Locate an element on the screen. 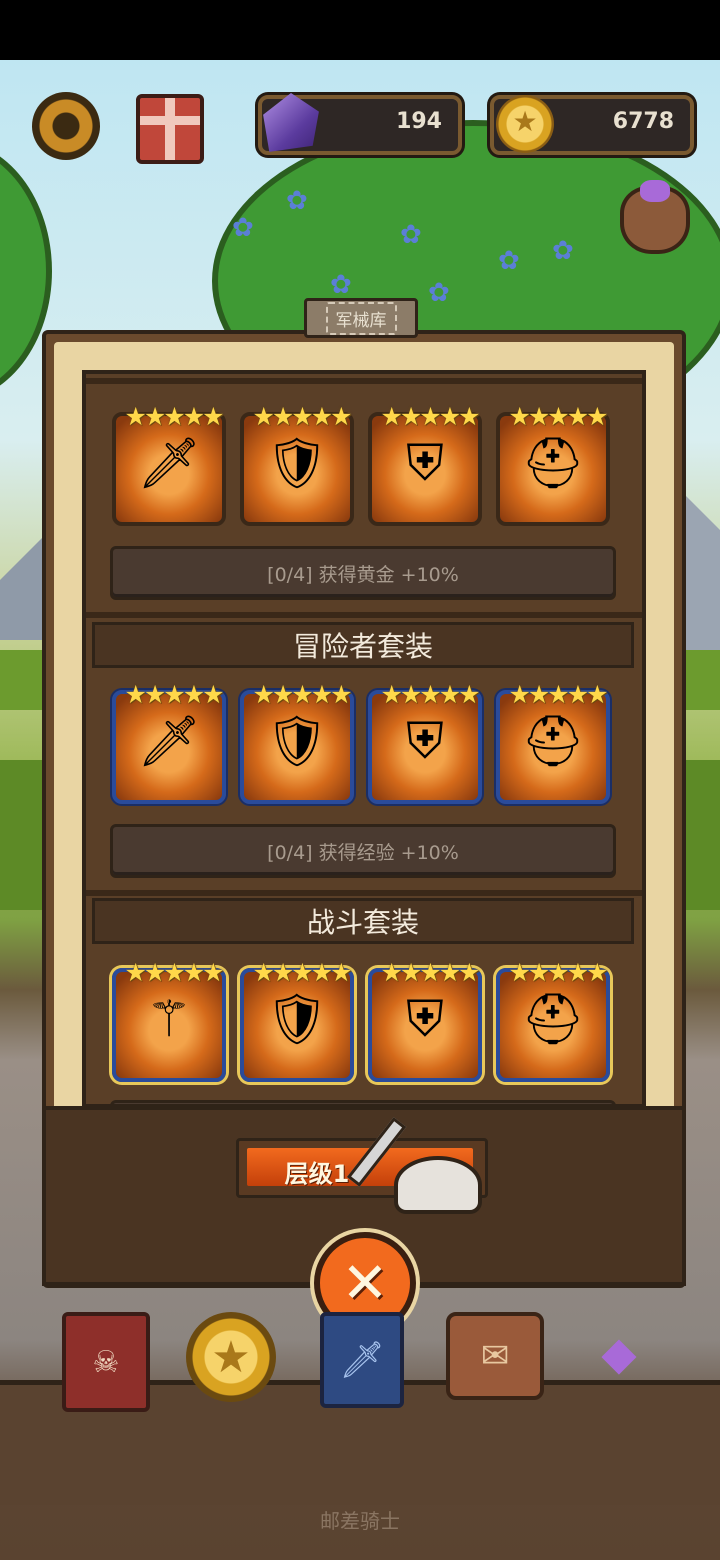 The image size is (720, 1560). sword-icon: 🗡 is located at coordinates (169, 463).